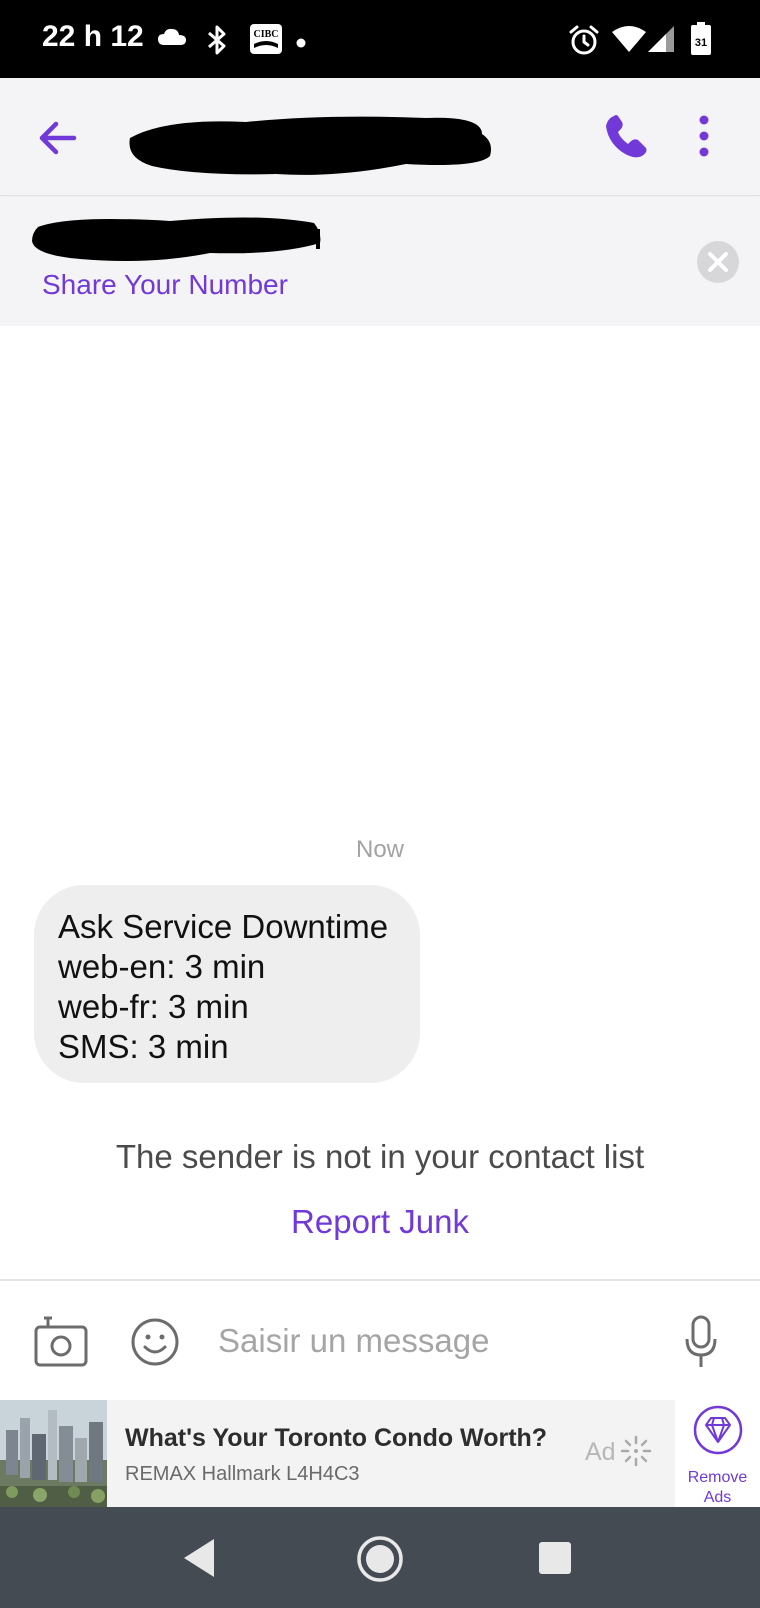 The height and width of the screenshot is (1608, 760). Describe the element at coordinates (266, 41) in the screenshot. I see `cibc-icon: CIBC` at that location.